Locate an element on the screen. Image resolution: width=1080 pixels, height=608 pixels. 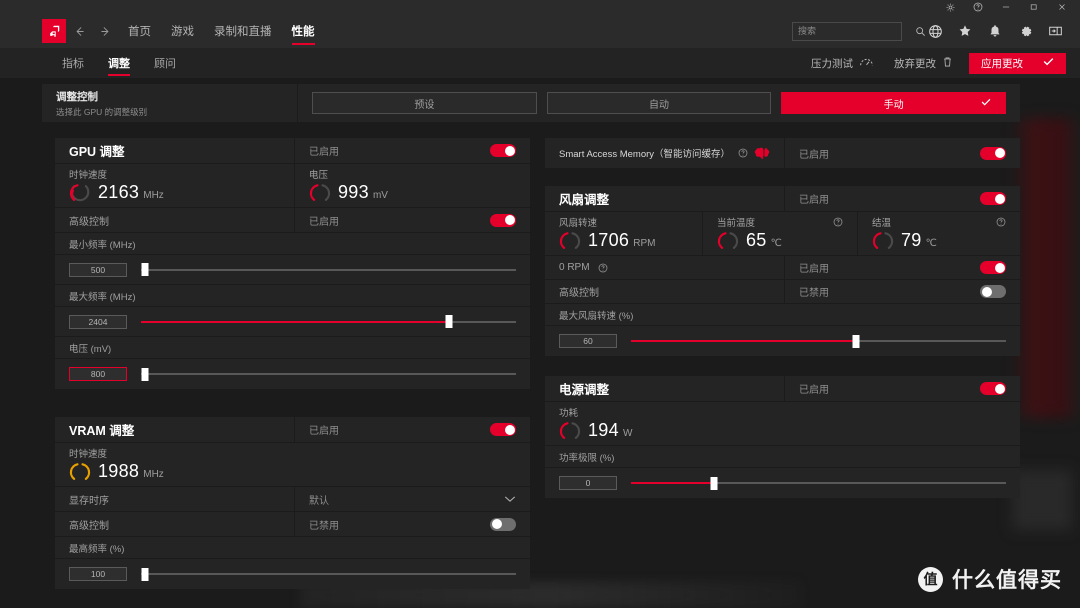
vram-max-freq-slider-row: 100 is located at coordinates (292, 574).